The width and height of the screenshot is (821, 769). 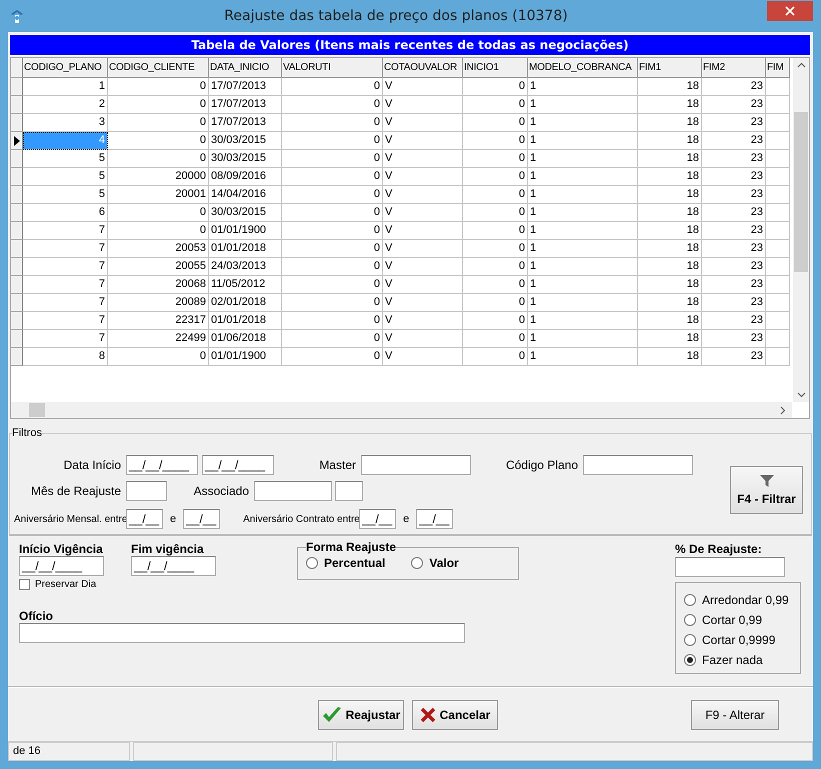 I want to click on table-cell: 20055, so click(x=158, y=267).